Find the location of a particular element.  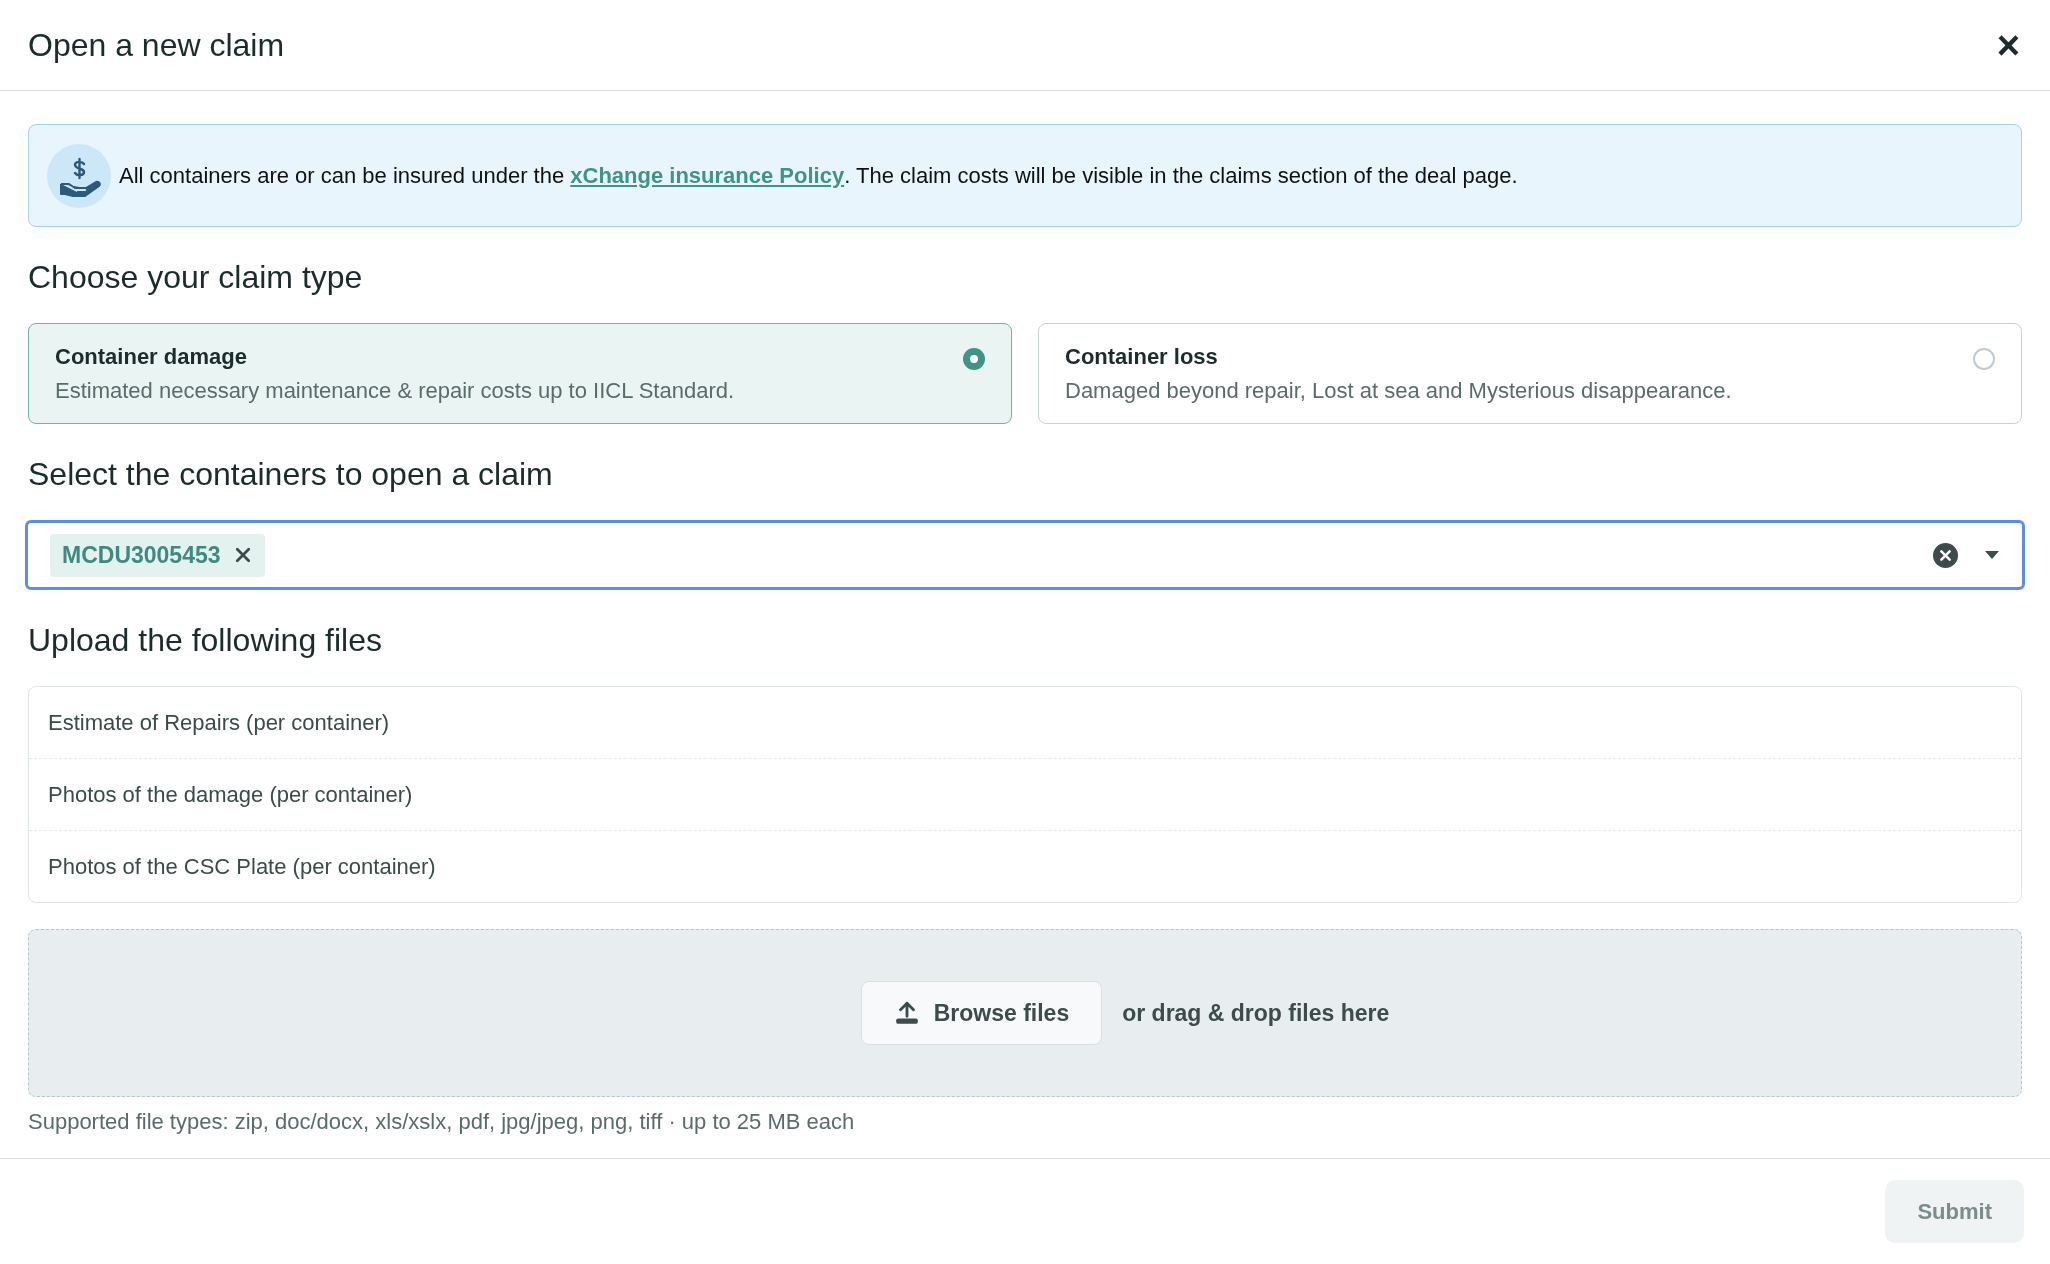

caret-icon is located at coordinates (1992, 555).